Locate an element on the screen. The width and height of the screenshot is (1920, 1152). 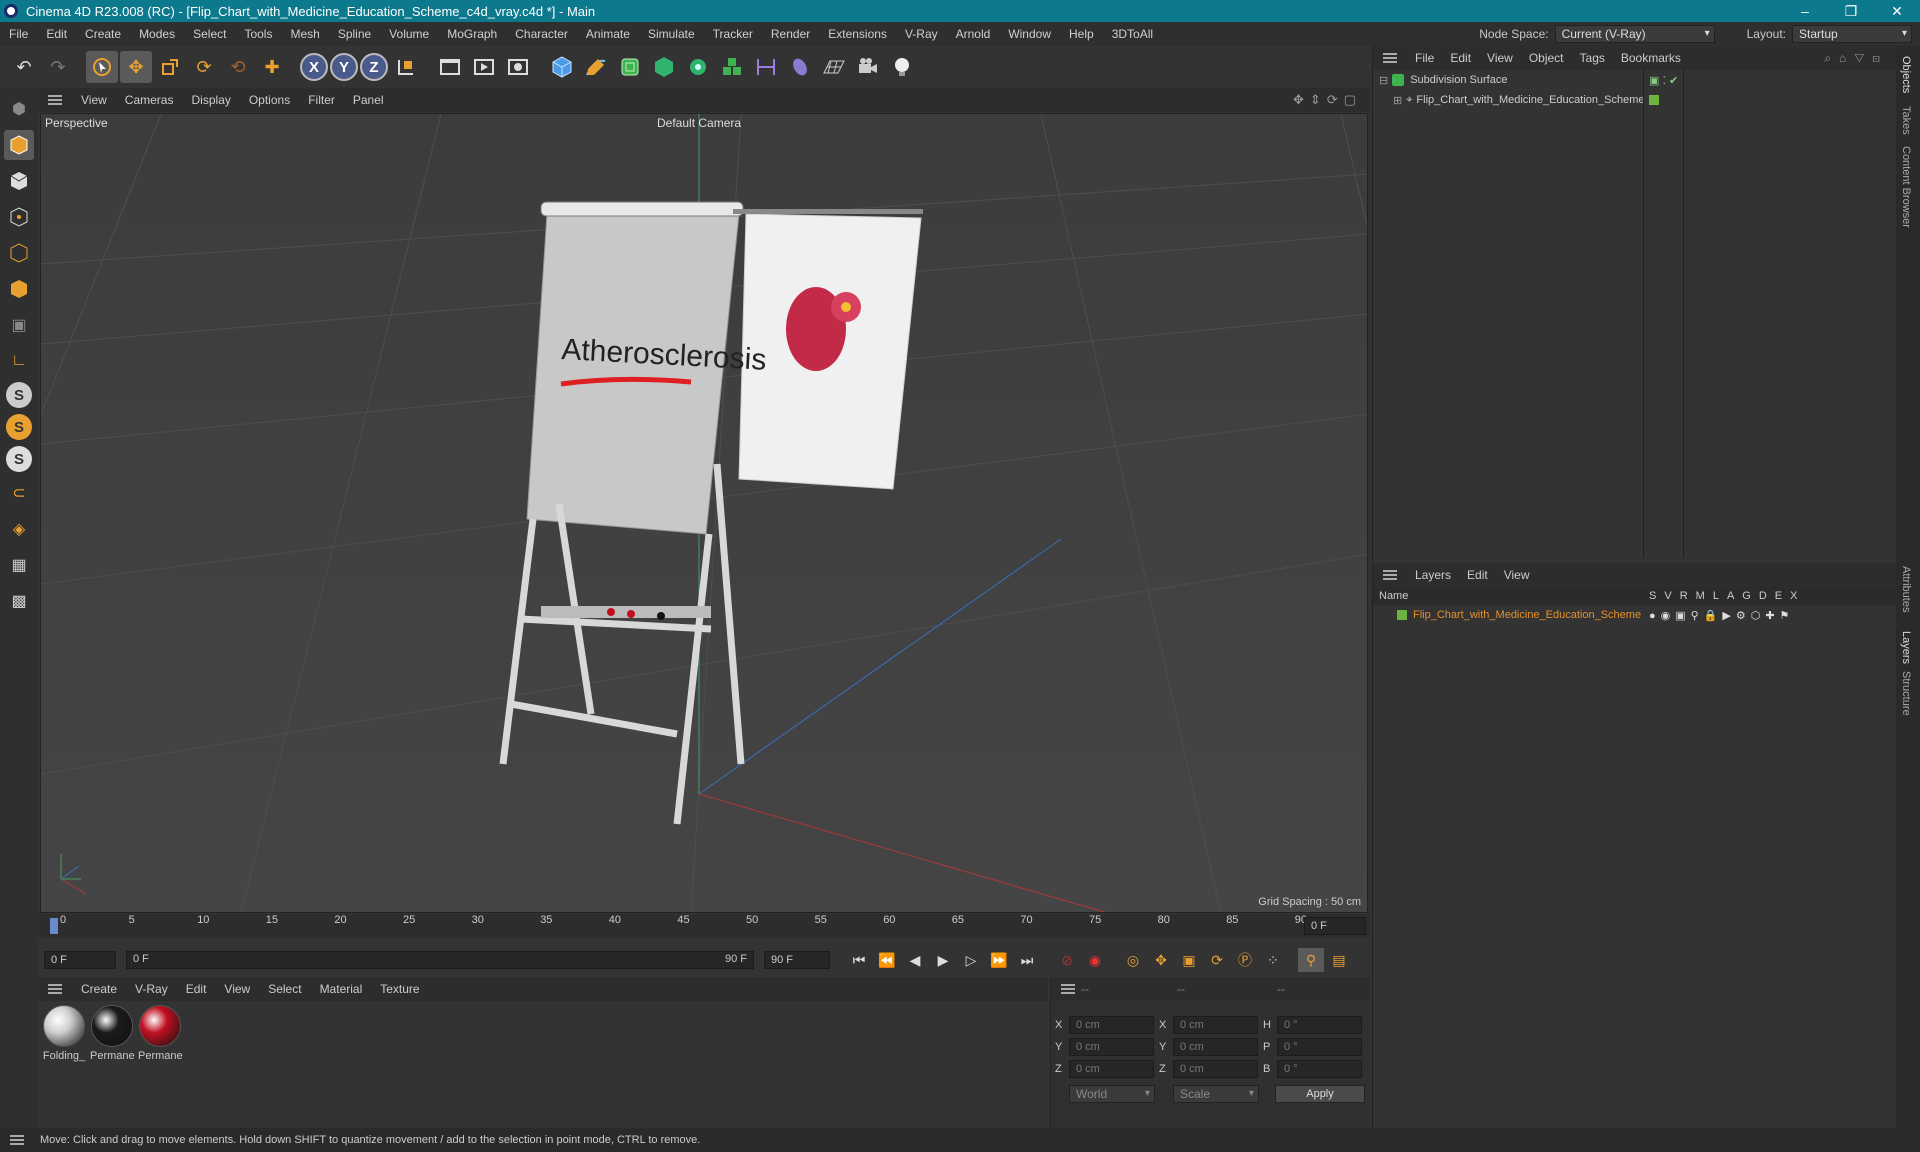
texture-mode-icon is located at coordinates (19, 181).